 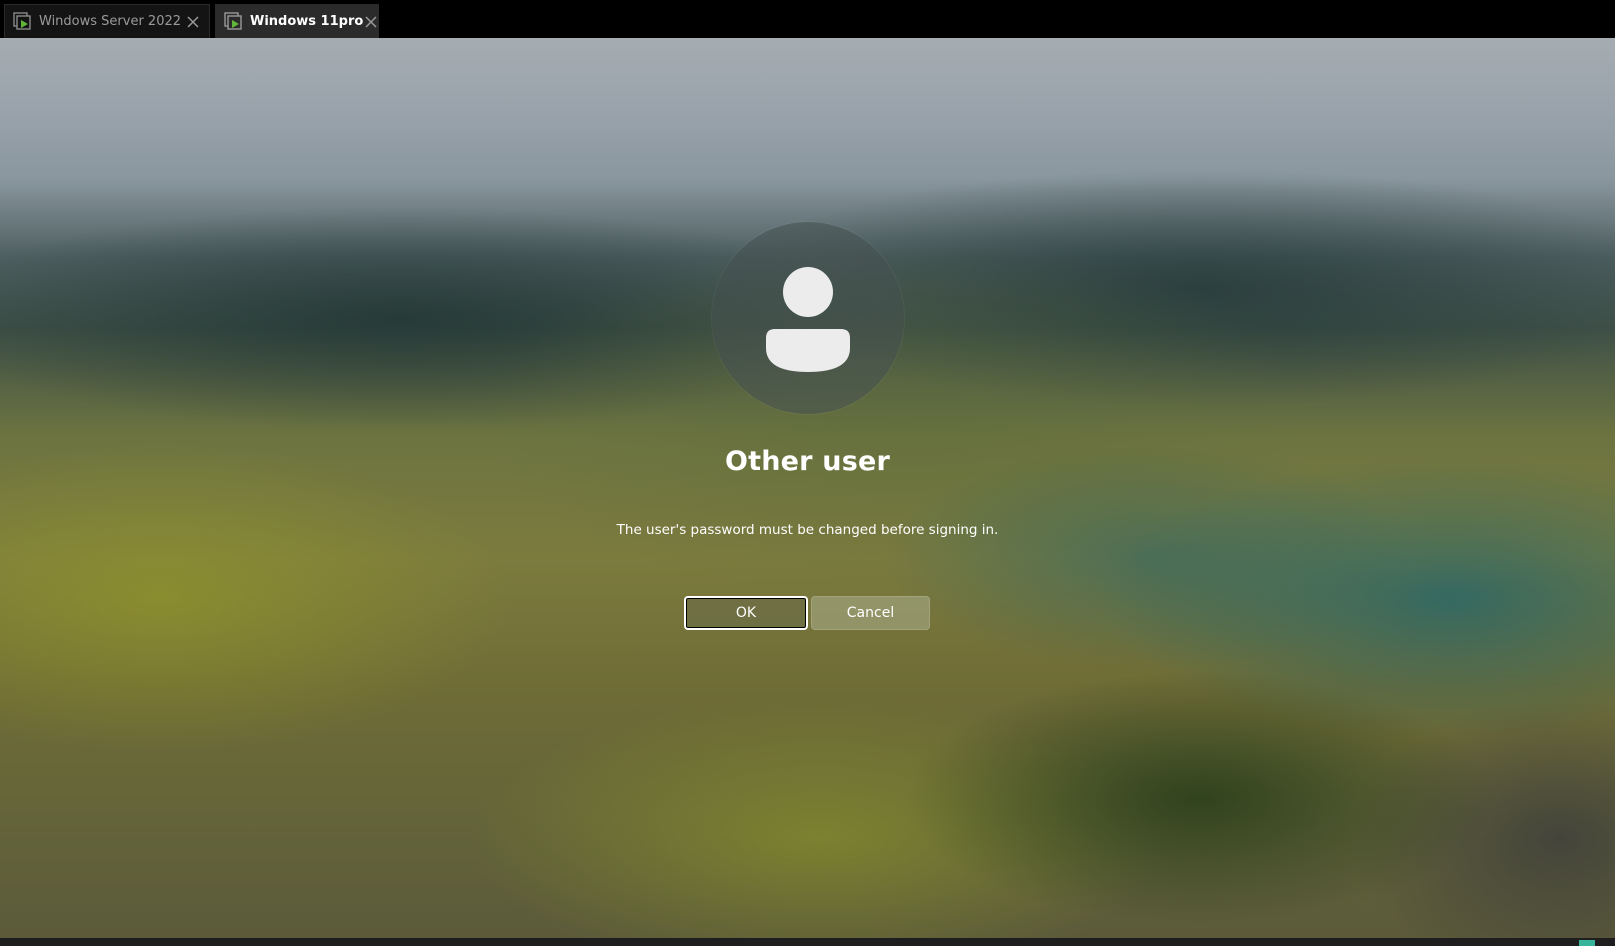 What do you see at coordinates (870, 613) in the screenshot?
I see `cancel-button: Cancel` at bounding box center [870, 613].